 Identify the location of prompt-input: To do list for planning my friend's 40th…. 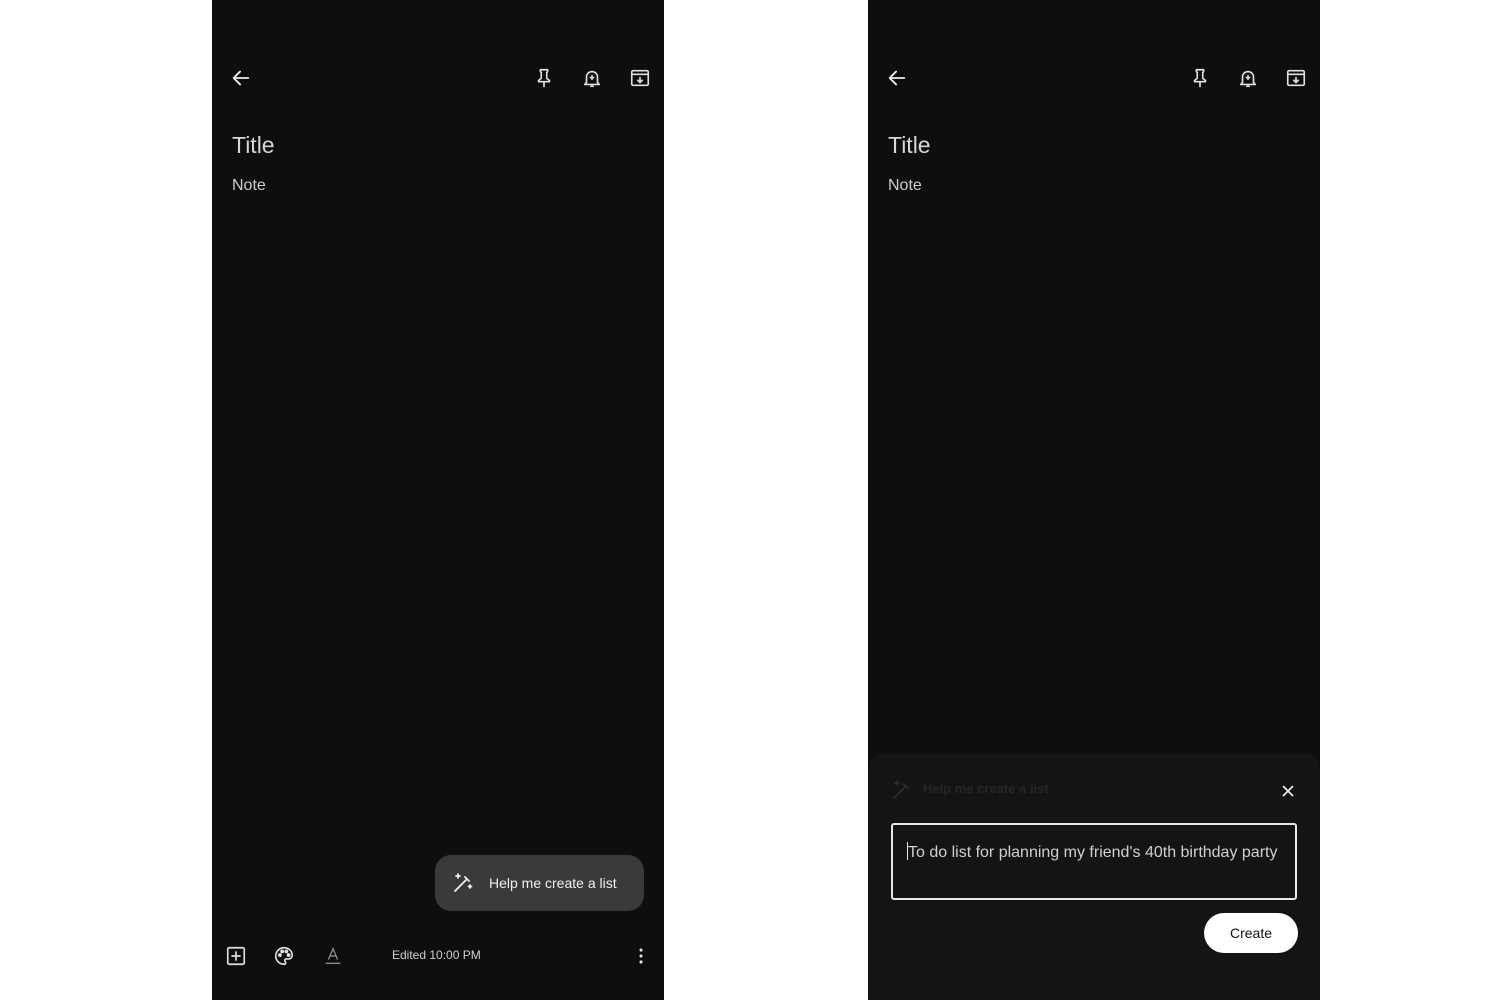
(1094, 861).